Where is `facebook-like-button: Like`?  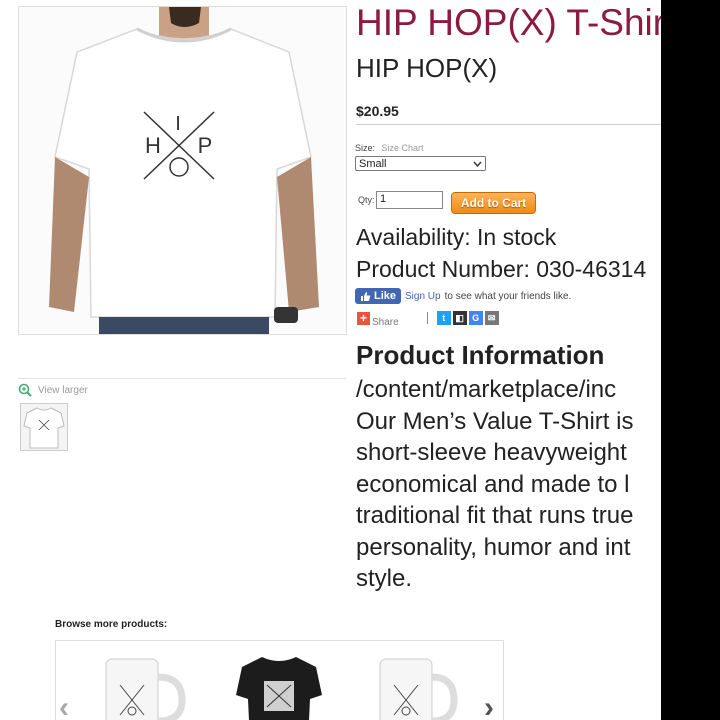 facebook-like-button: Like is located at coordinates (378, 296).